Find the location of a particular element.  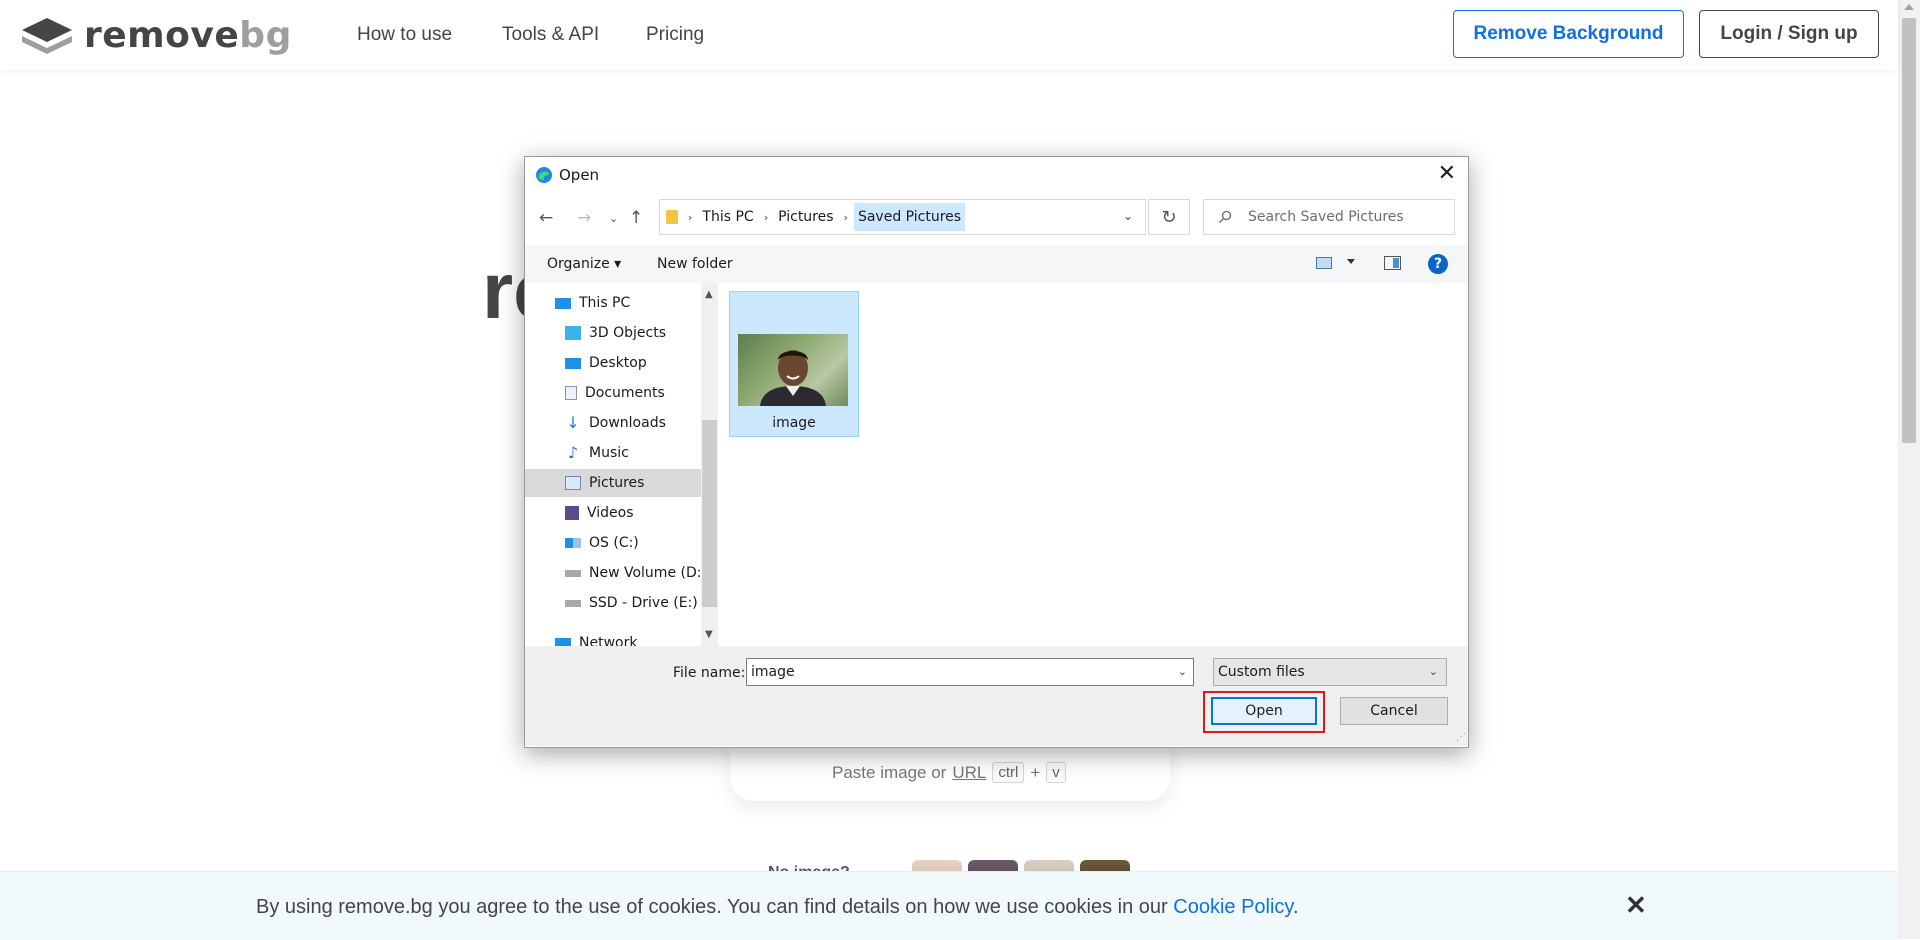

scroll-up-icon: ▲ is located at coordinates (709, 294).